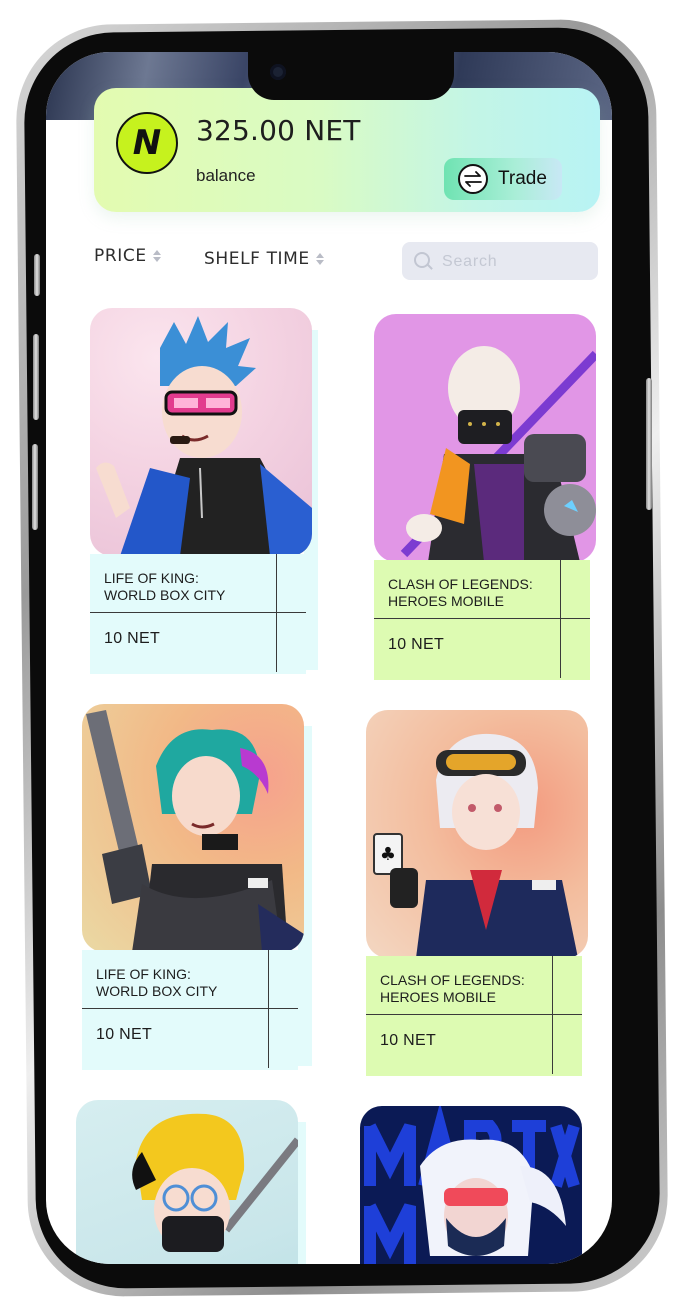  Describe the element at coordinates (347, 150) in the screenshot. I see `balance-card: N 325.00 NET balance Trade` at that location.